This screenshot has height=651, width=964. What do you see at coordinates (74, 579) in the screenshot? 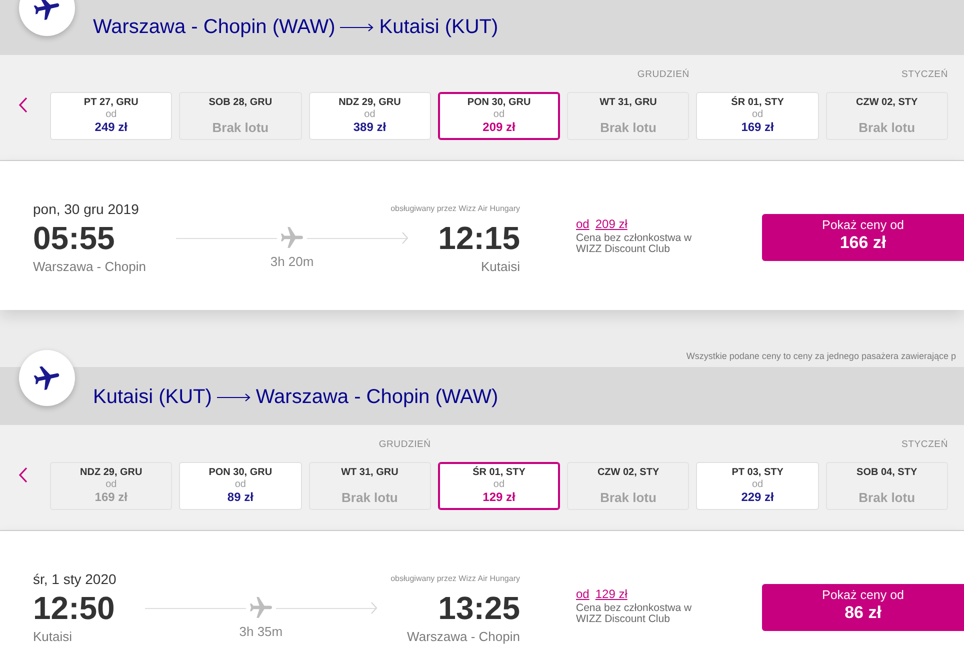
I see `flight-date: śr, 1 sty 2020` at bounding box center [74, 579].